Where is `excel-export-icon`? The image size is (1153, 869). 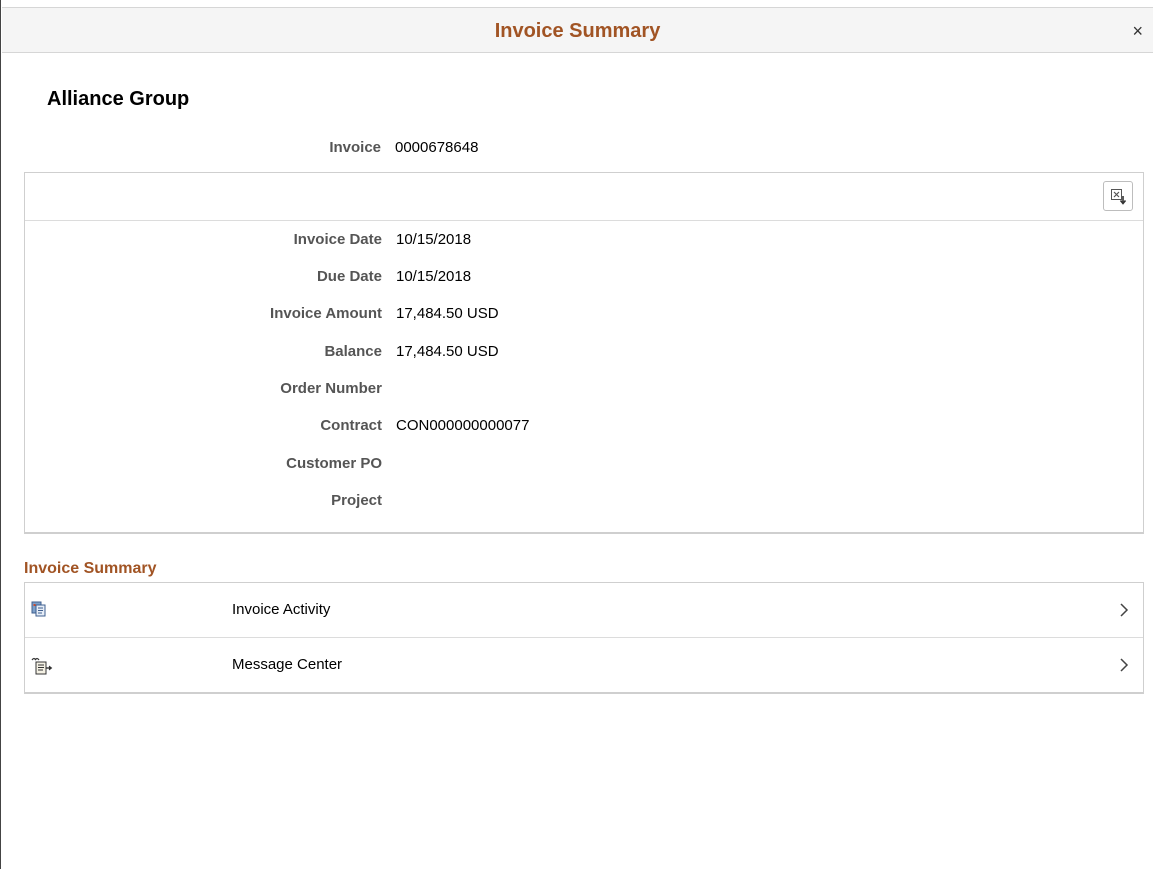
excel-export-icon is located at coordinates (1119, 197).